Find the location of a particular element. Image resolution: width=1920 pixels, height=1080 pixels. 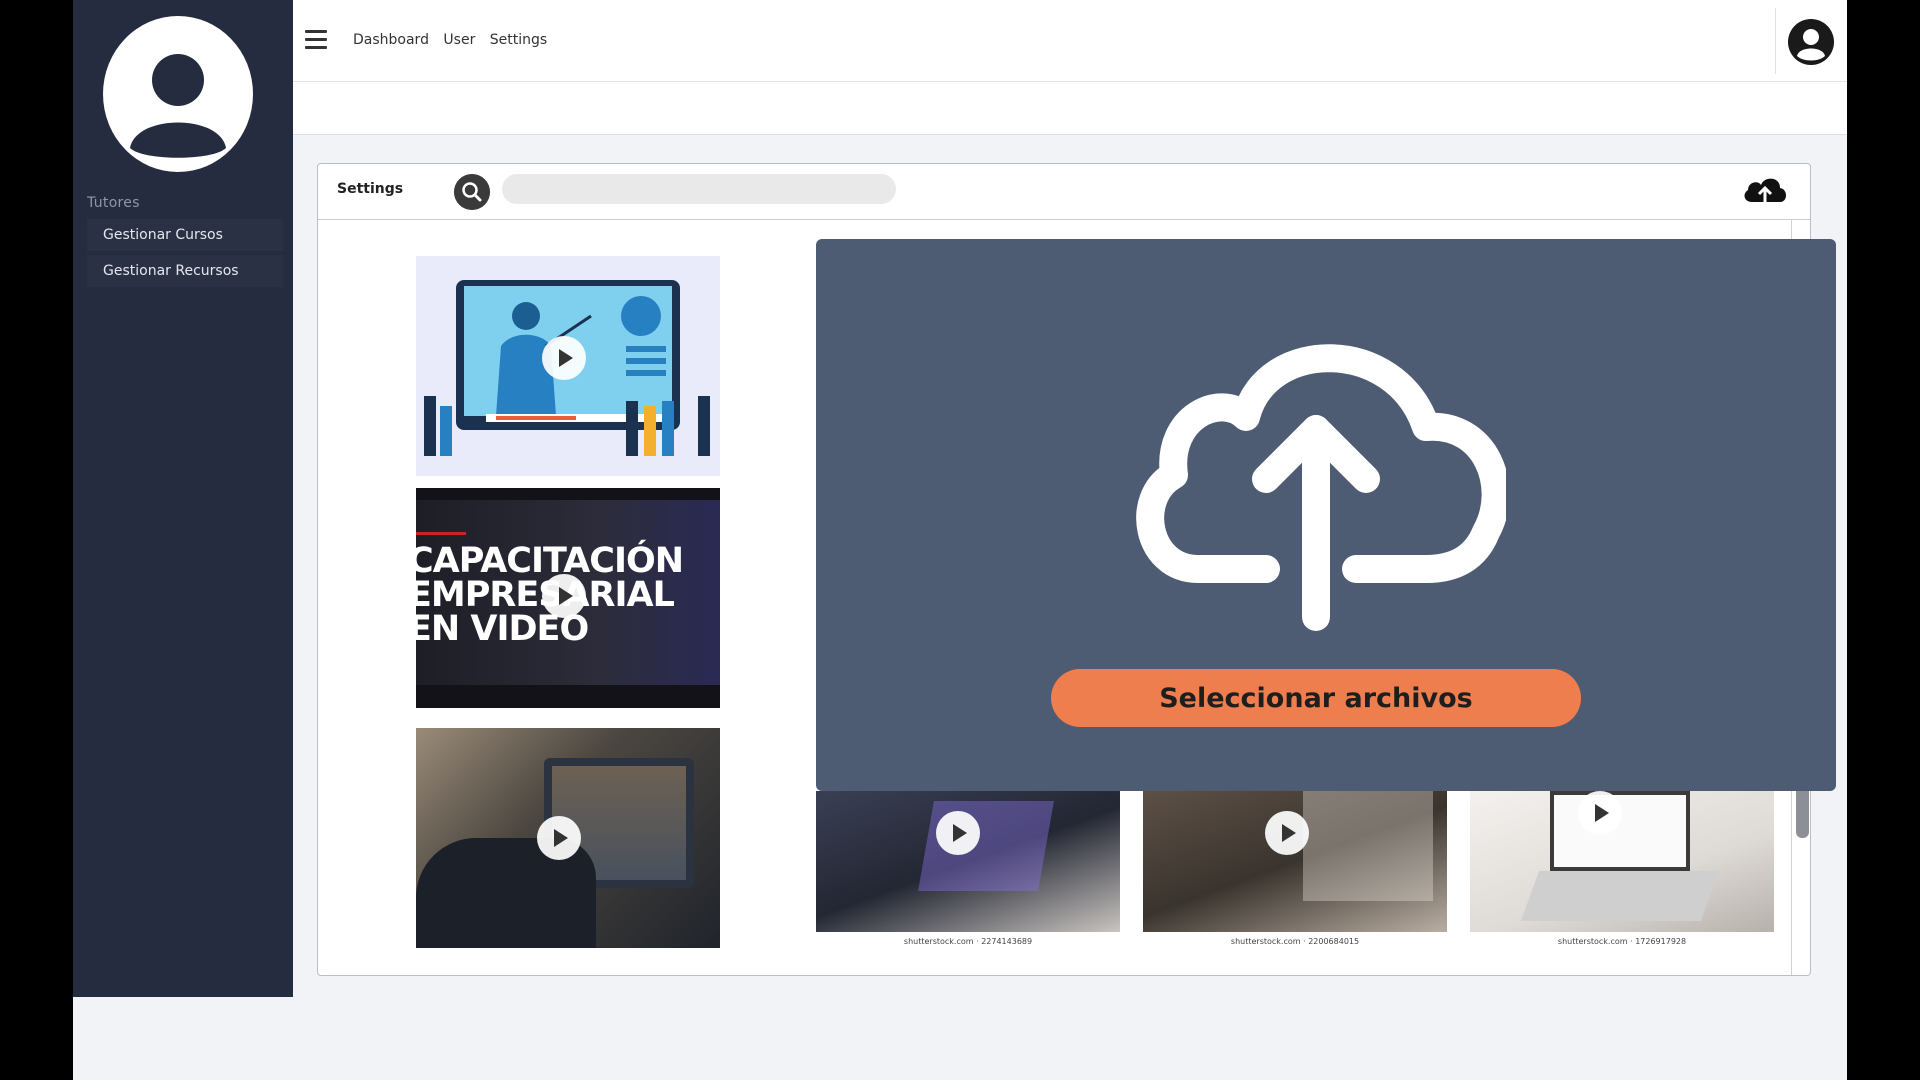

card-title: Settings is located at coordinates (370, 189).